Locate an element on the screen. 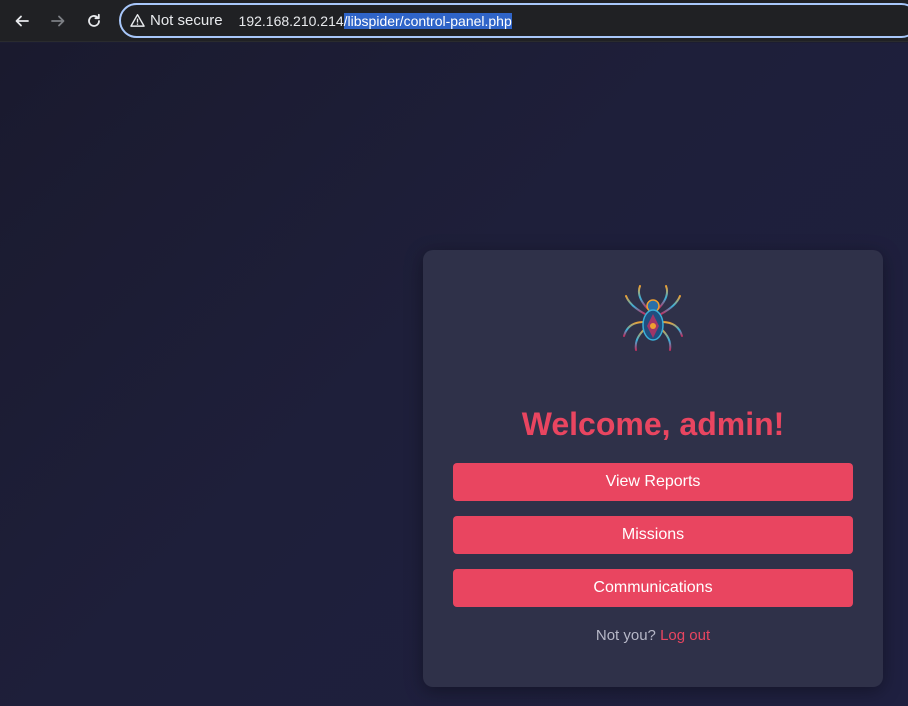  view-reports-button: View Reports is located at coordinates (653, 482).